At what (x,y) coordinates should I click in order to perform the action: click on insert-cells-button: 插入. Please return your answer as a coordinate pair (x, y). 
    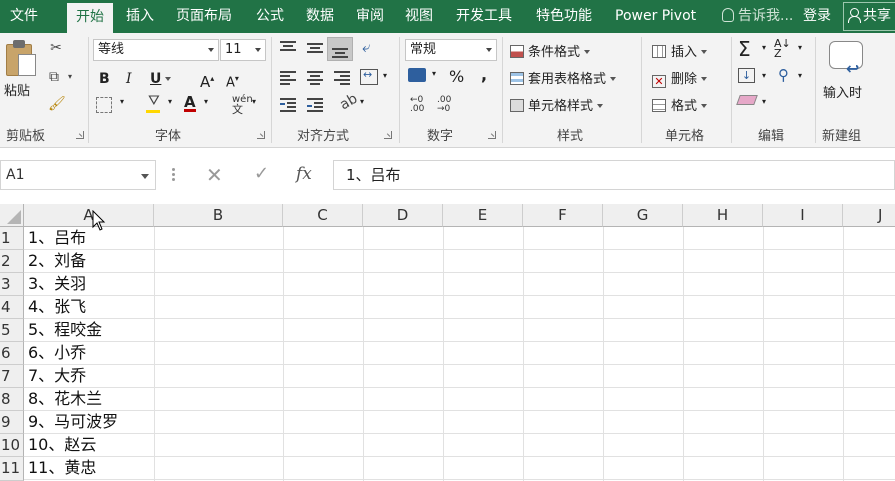
    Looking at the image, I should click on (679, 50).